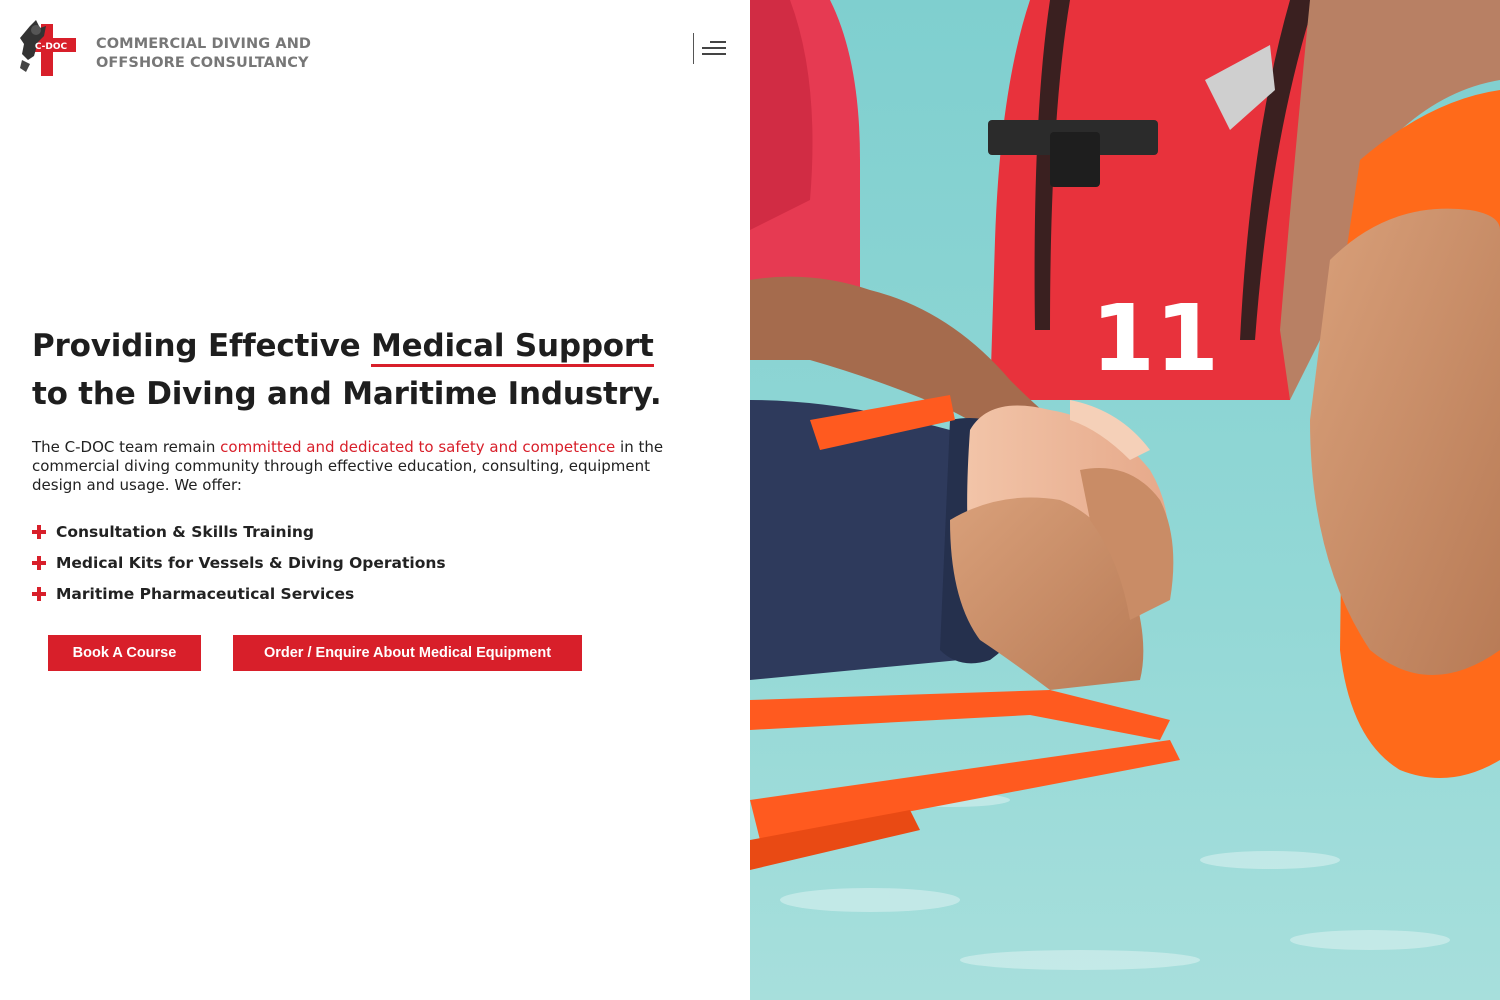  I want to click on order-equipment-button: Order / Enquire About Medical Equipment, so click(407, 653).